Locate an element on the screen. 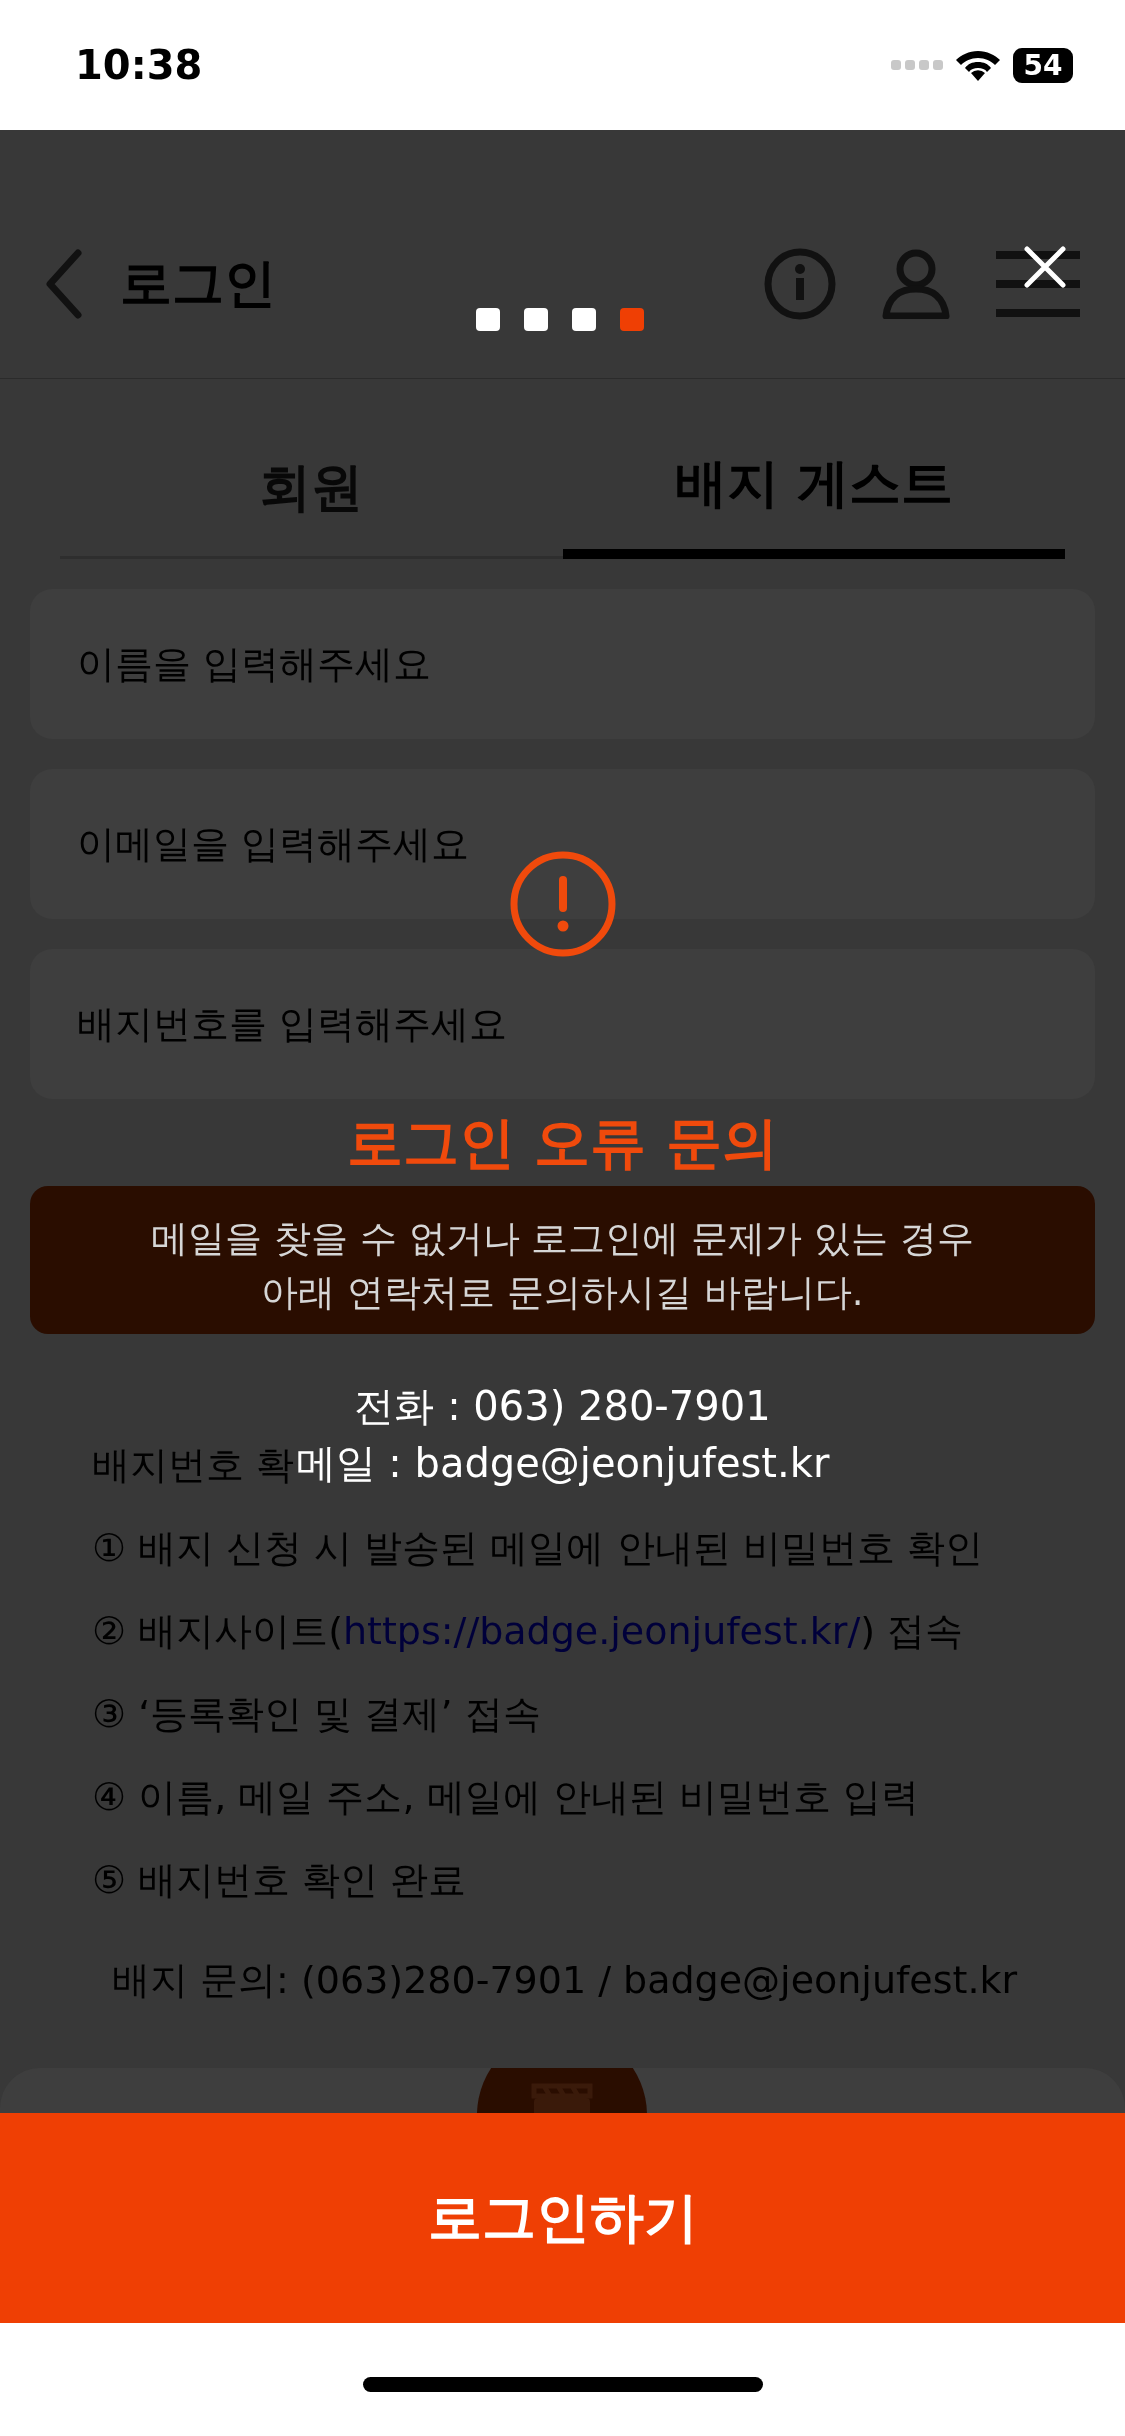 Image resolution: width=1125 pixels, height=2436 pixels. input-field: 이메일을 입력해주세요 is located at coordinates (562, 844).